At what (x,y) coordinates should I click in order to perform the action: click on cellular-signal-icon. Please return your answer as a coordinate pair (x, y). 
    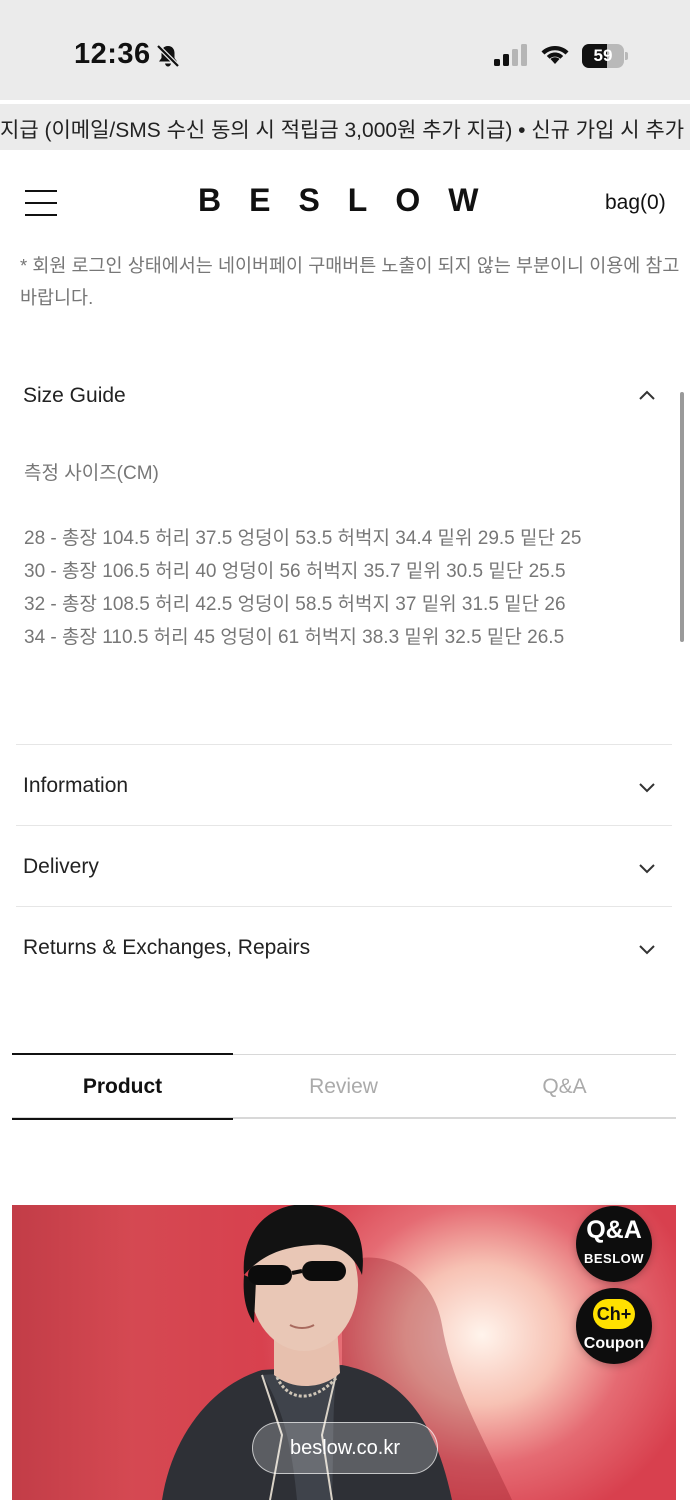
    Looking at the image, I should click on (510, 55).